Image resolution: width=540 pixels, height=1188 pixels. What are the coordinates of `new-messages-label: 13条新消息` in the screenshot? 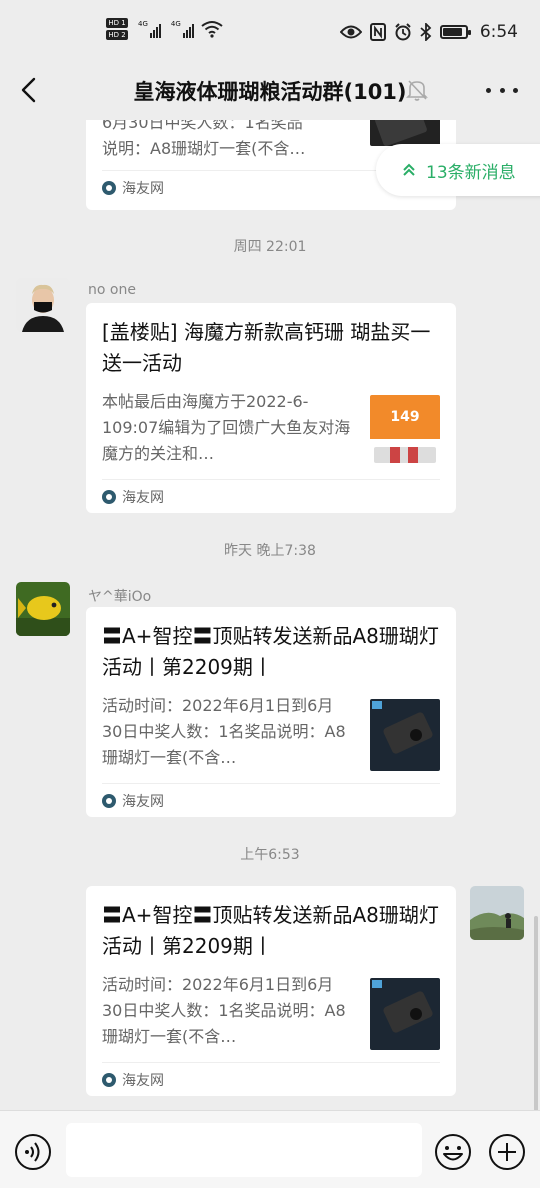 It's located at (471, 172).